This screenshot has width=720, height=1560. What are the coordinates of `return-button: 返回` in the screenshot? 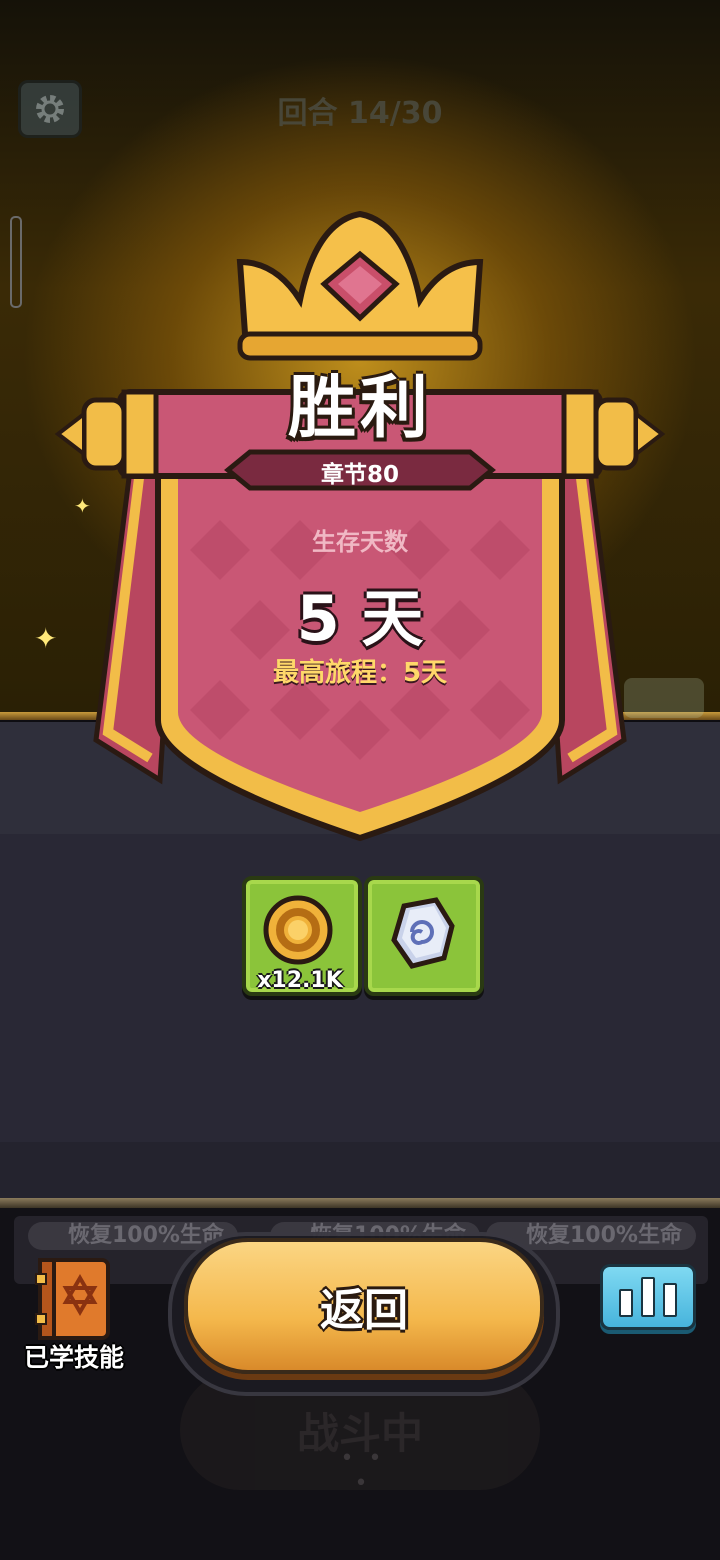 It's located at (364, 1306).